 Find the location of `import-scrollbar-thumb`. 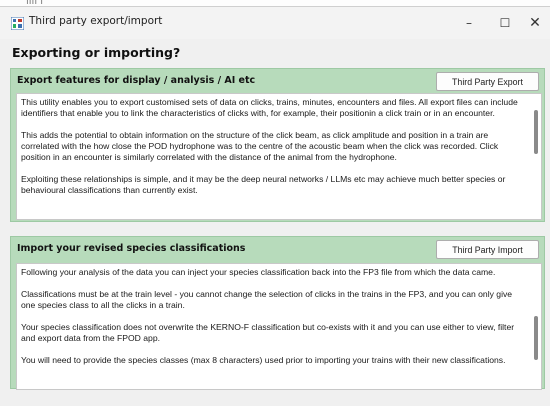

import-scrollbar-thumb is located at coordinates (536, 338).